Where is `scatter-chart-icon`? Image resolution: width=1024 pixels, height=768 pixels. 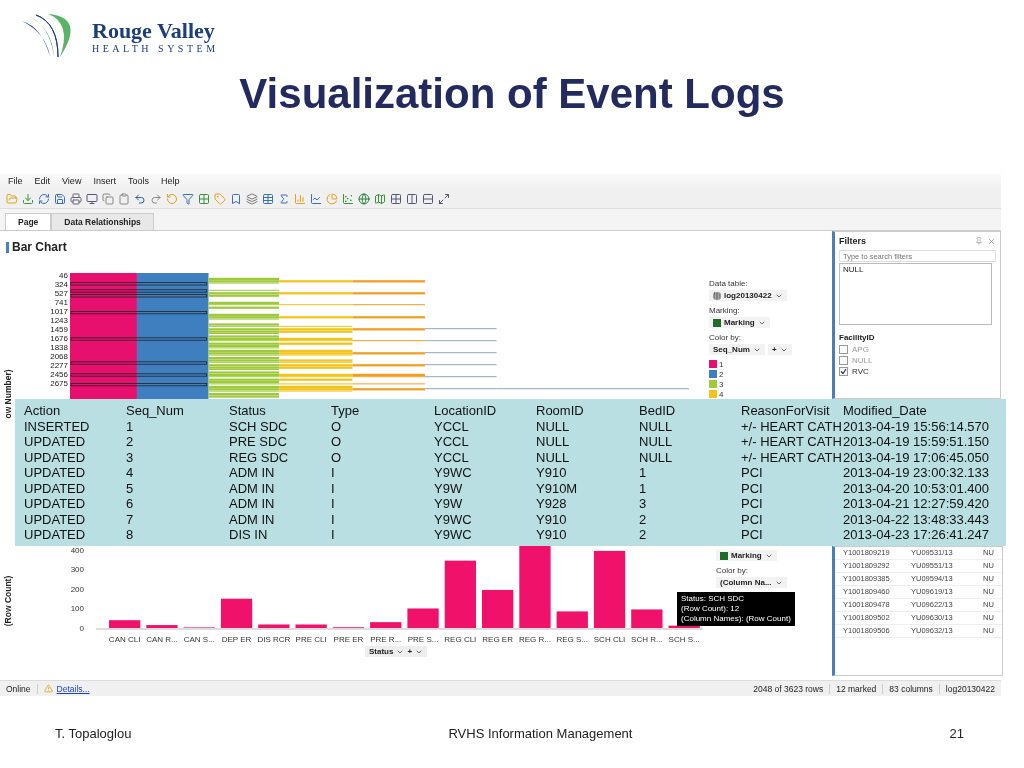 scatter-chart-icon is located at coordinates (348, 198).